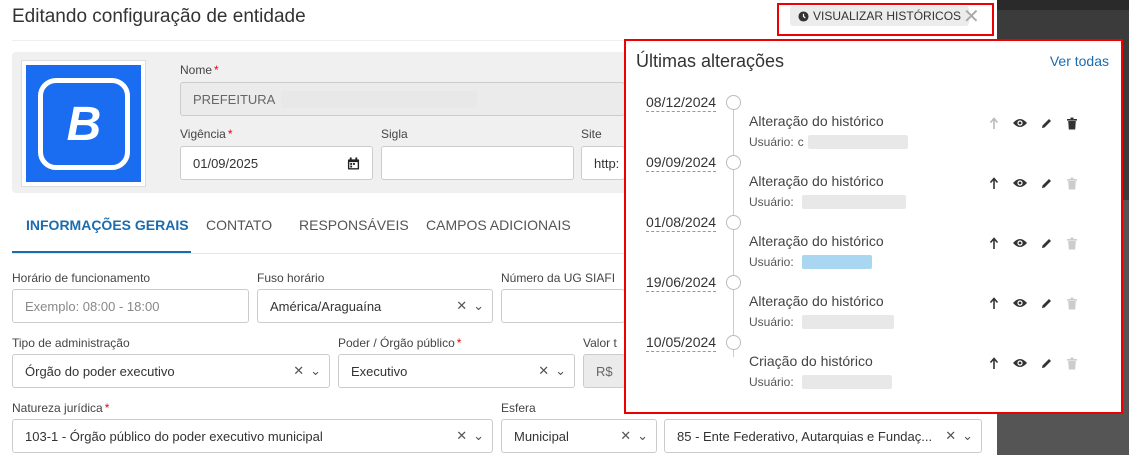  Describe the element at coordinates (681, 163) in the screenshot. I see `timeline-date: 09/09/2024` at that location.